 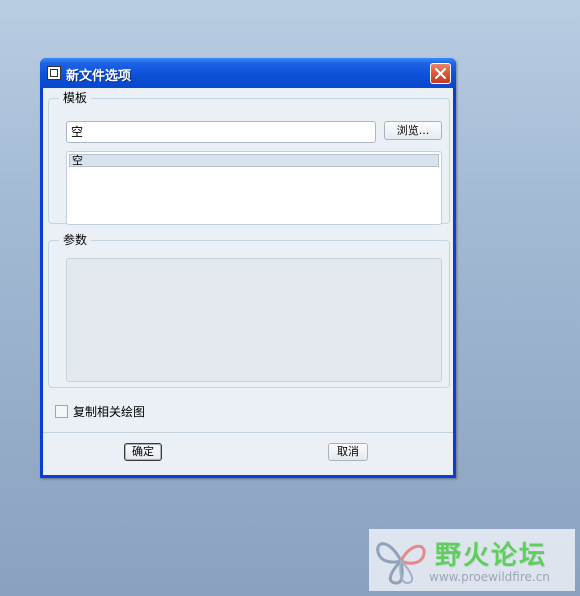 I want to click on list-item: 空, so click(x=254, y=160).